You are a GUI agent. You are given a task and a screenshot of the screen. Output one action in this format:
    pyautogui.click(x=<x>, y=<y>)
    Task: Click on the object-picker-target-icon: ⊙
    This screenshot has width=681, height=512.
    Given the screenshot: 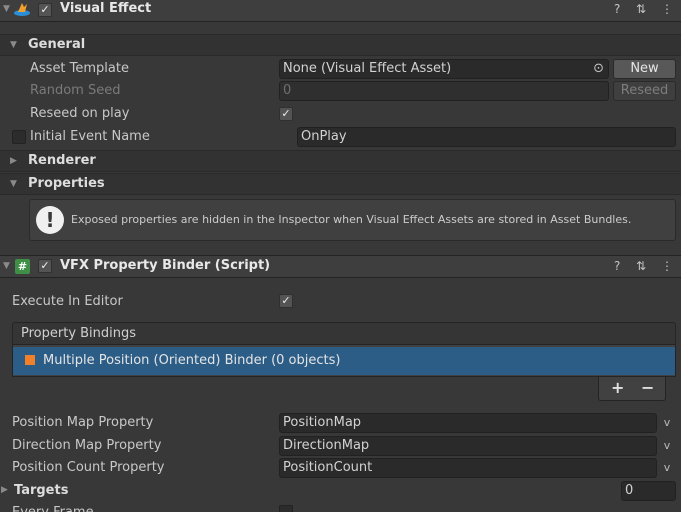 What is the action you would take?
    pyautogui.click(x=598, y=69)
    